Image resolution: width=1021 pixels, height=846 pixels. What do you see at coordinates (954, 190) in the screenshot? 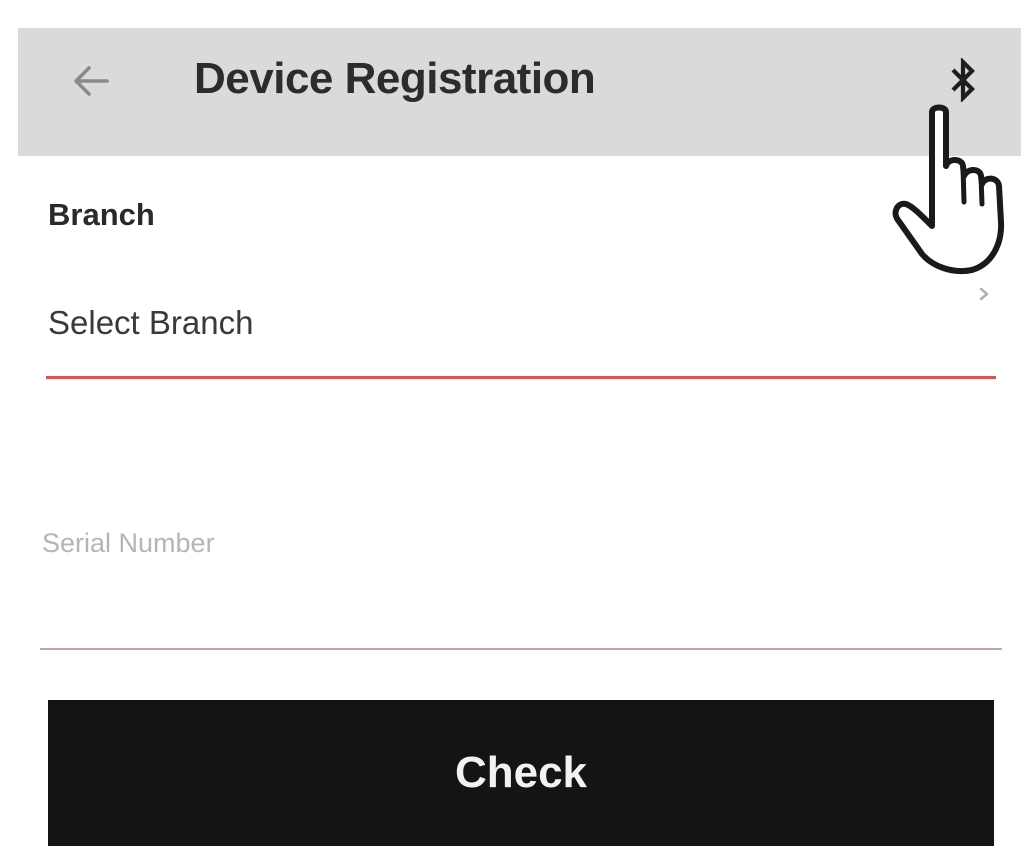
I see `hand-pointer-icon` at bounding box center [954, 190].